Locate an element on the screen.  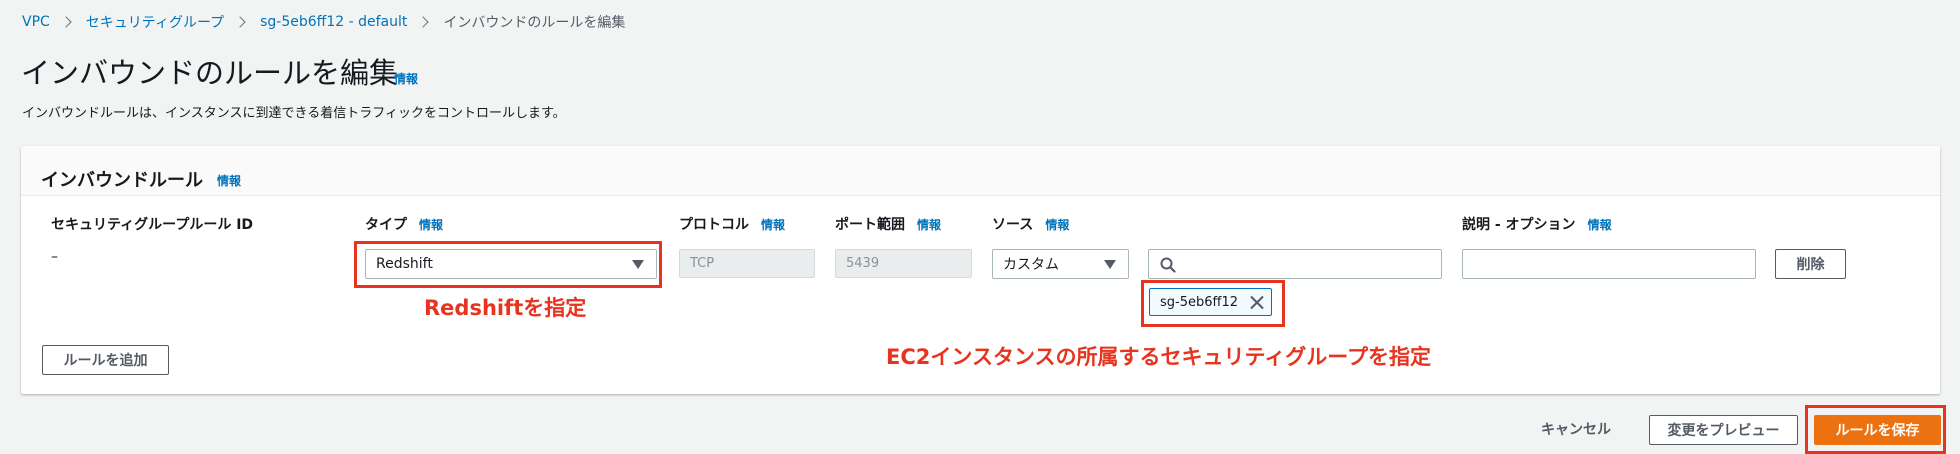
source-type-select: カスタム is located at coordinates (1060, 264).